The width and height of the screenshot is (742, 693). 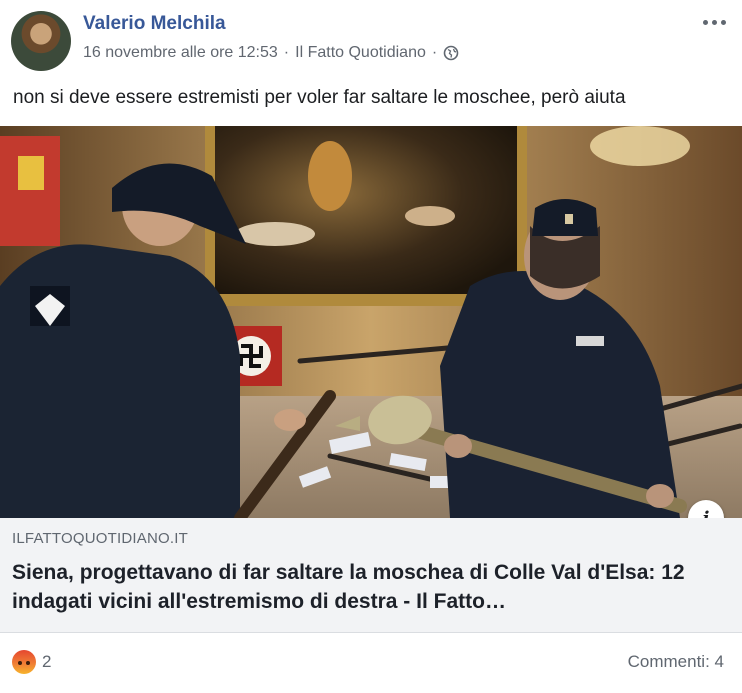 I want to click on more-options-icon, so click(x=714, y=22).